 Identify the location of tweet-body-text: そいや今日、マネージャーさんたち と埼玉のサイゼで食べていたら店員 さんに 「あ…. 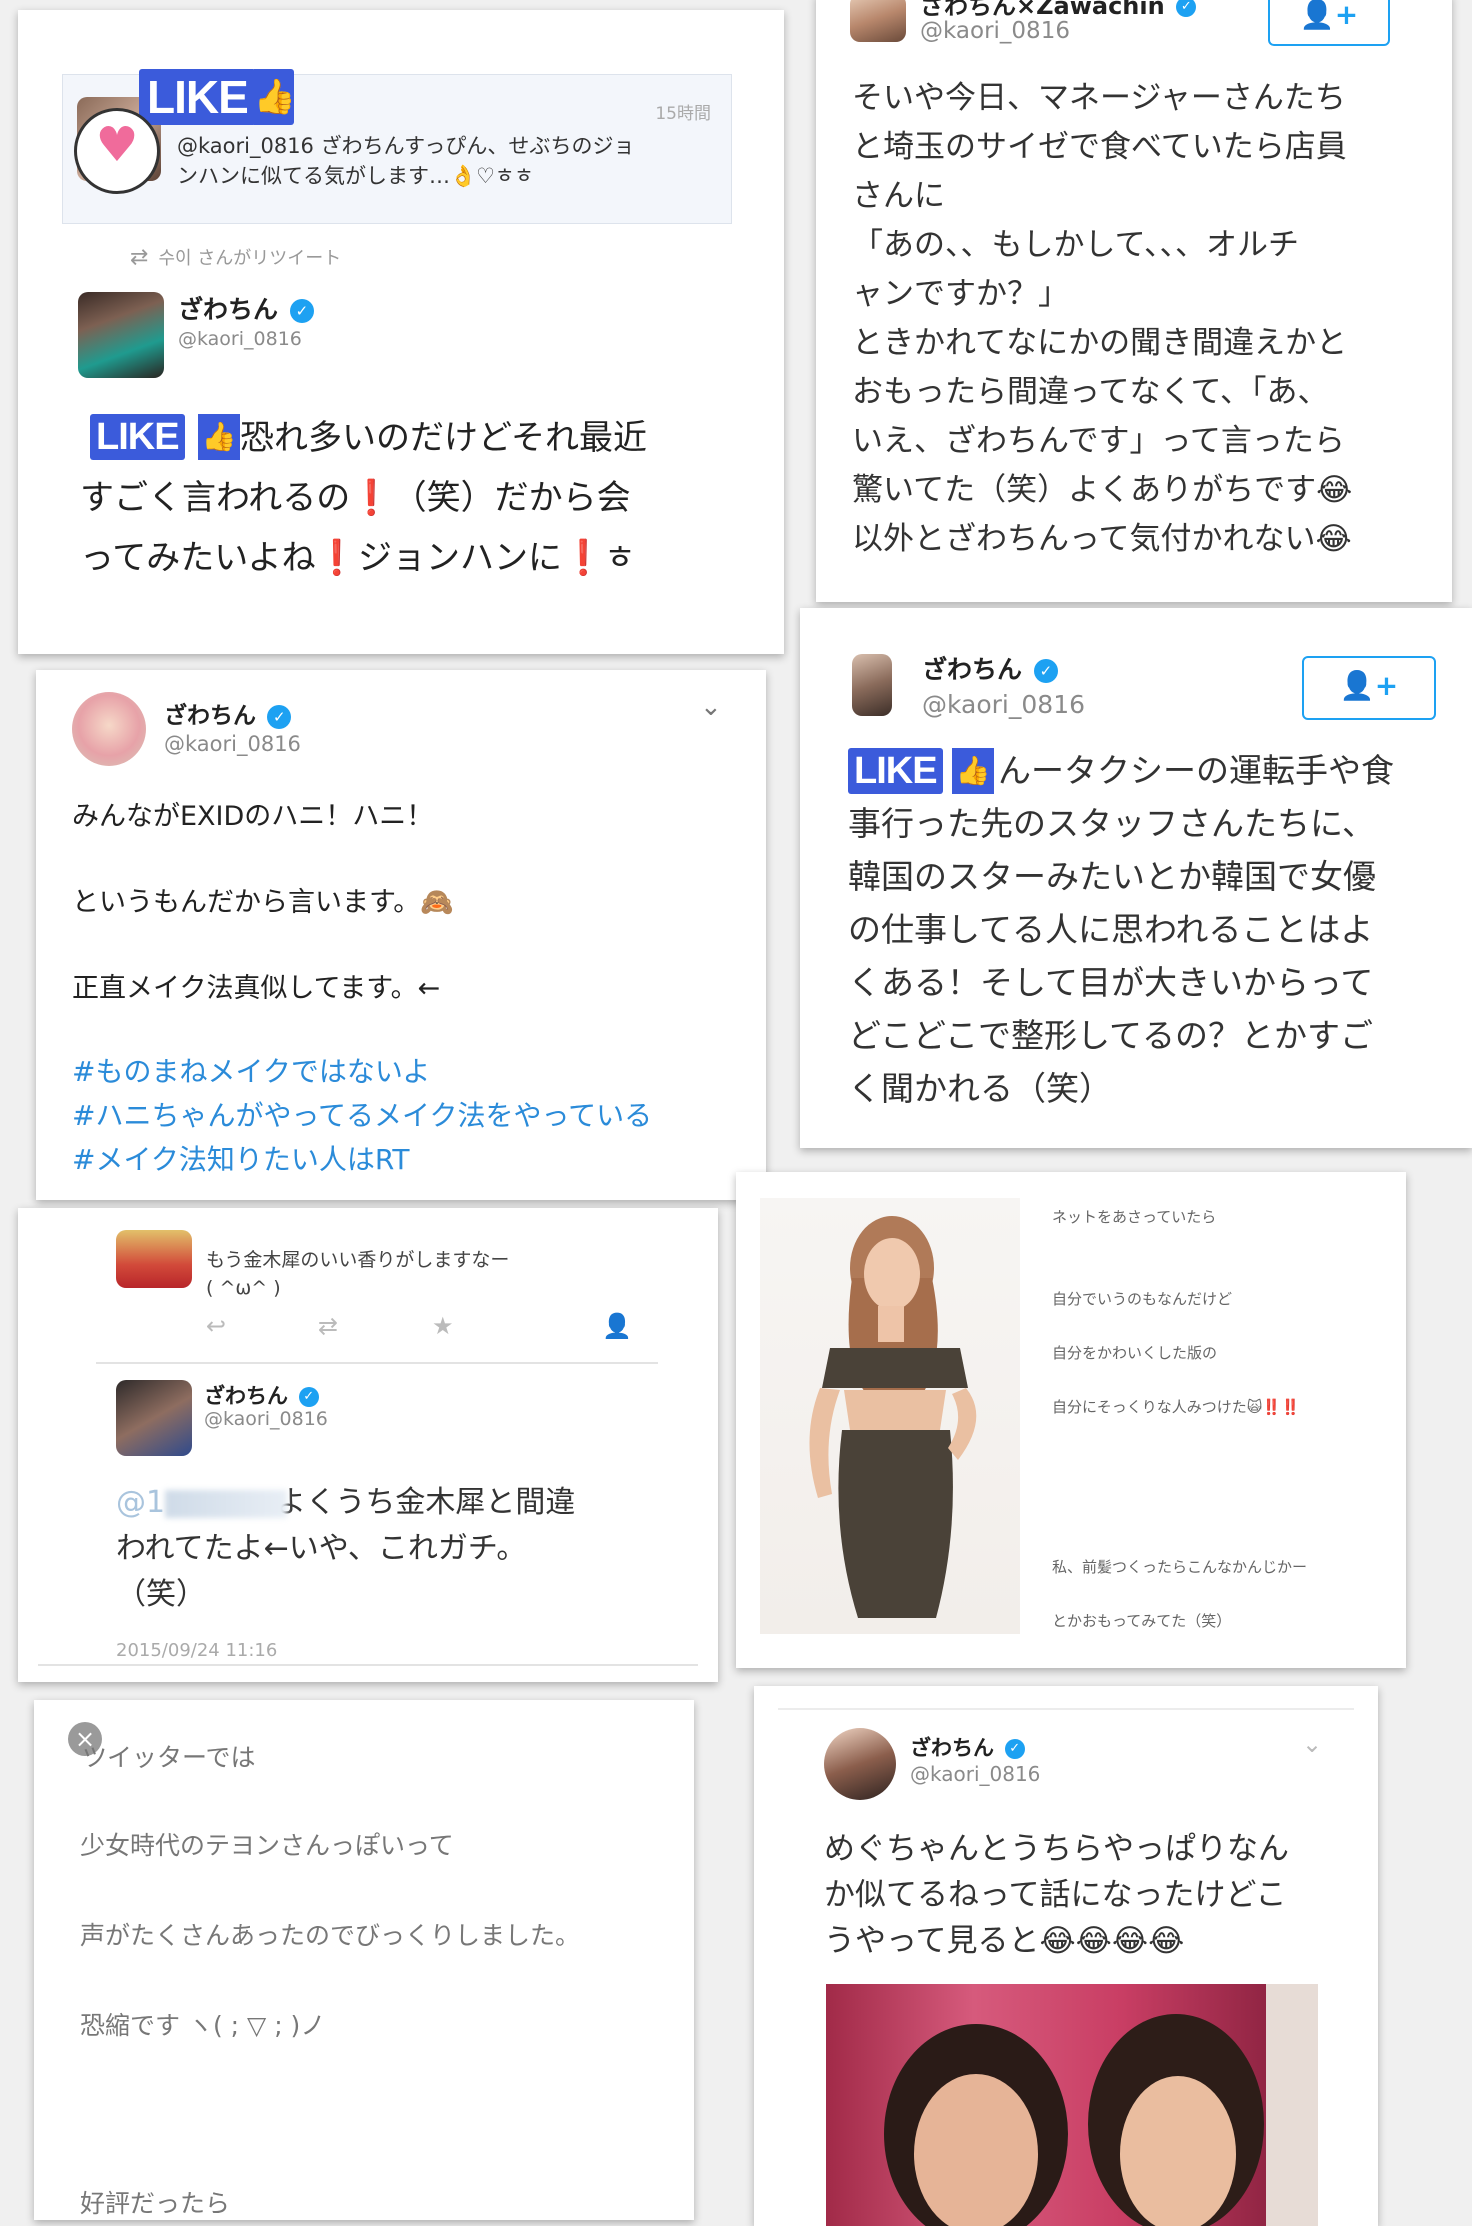
(1102, 318).